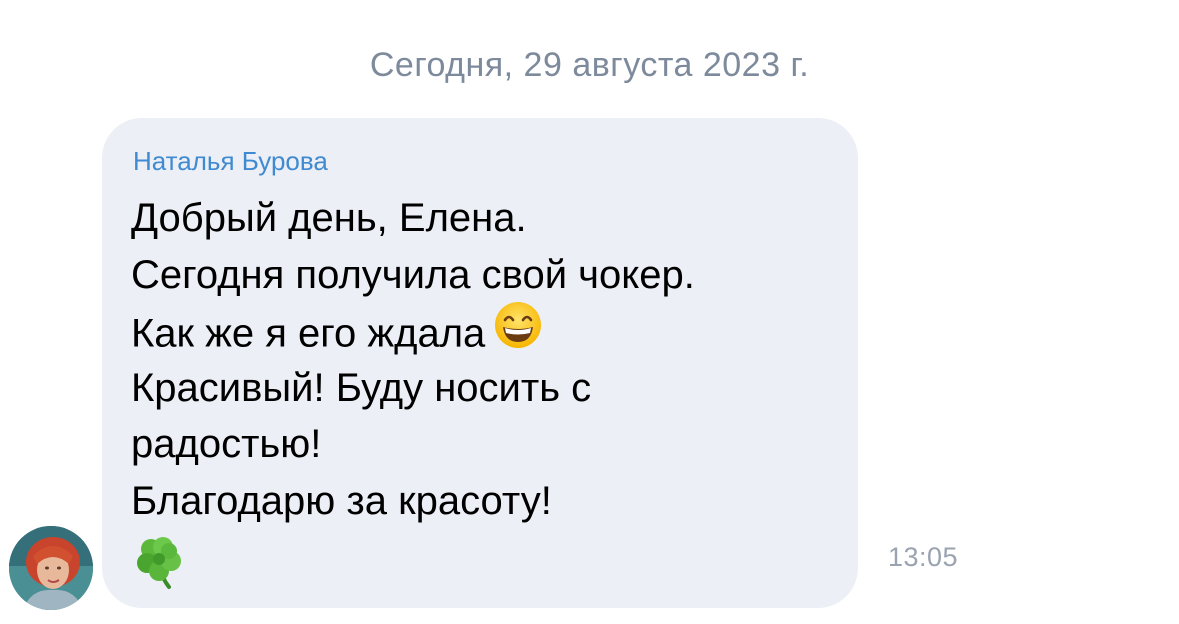  Describe the element at coordinates (230, 161) in the screenshot. I see `sender-name: Наталья Бурова` at that location.